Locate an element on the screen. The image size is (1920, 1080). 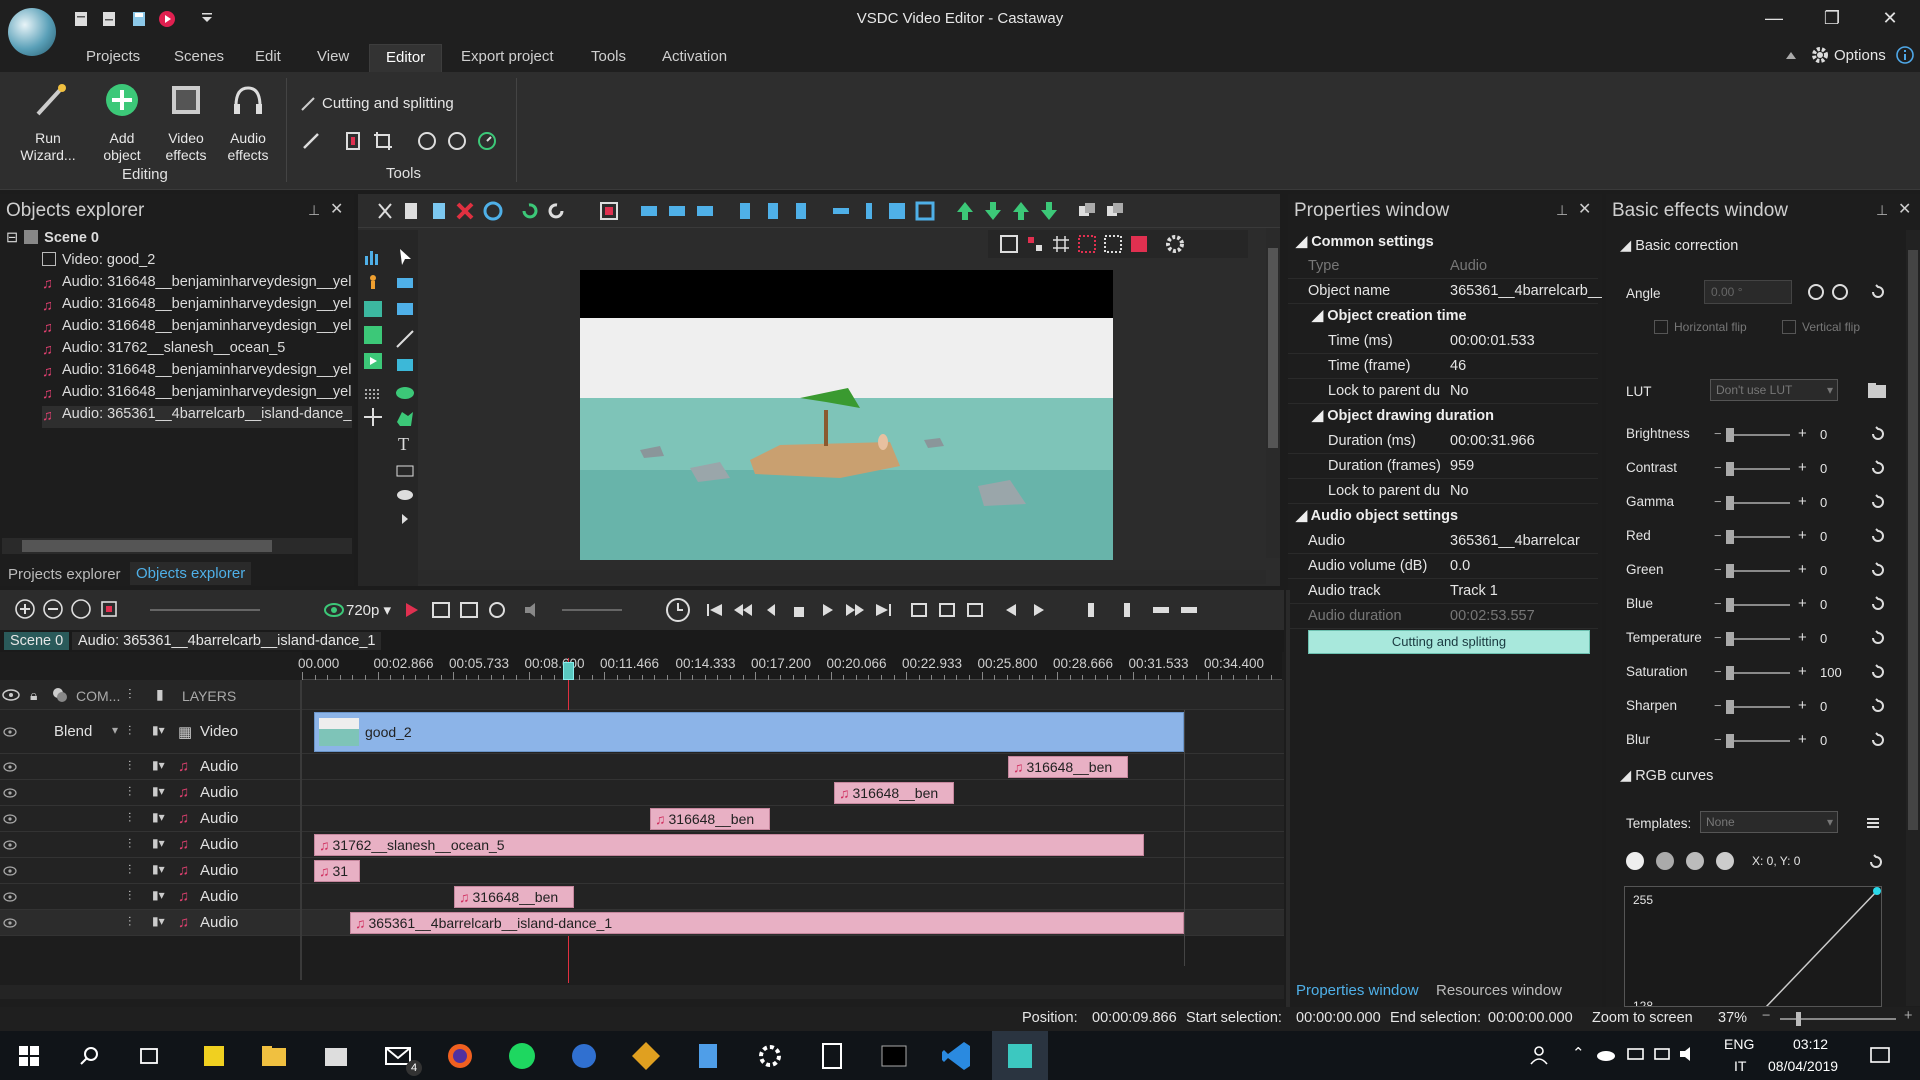
notifications-icon is located at coordinates (1880, 1056).